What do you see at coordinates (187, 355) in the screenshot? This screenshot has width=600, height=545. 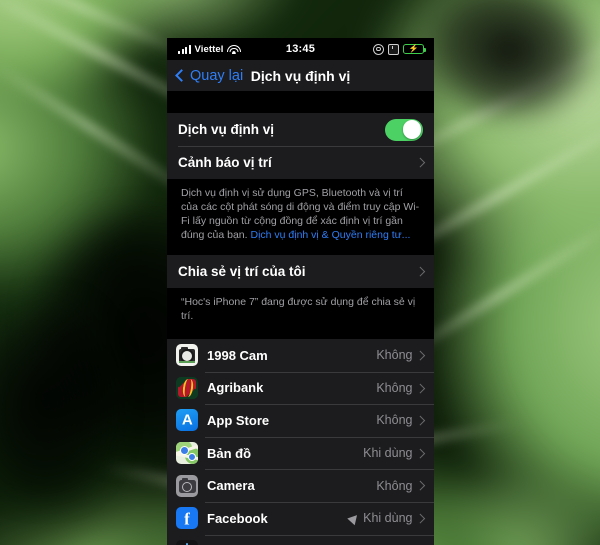 I see `app-icon-1998-cam` at bounding box center [187, 355].